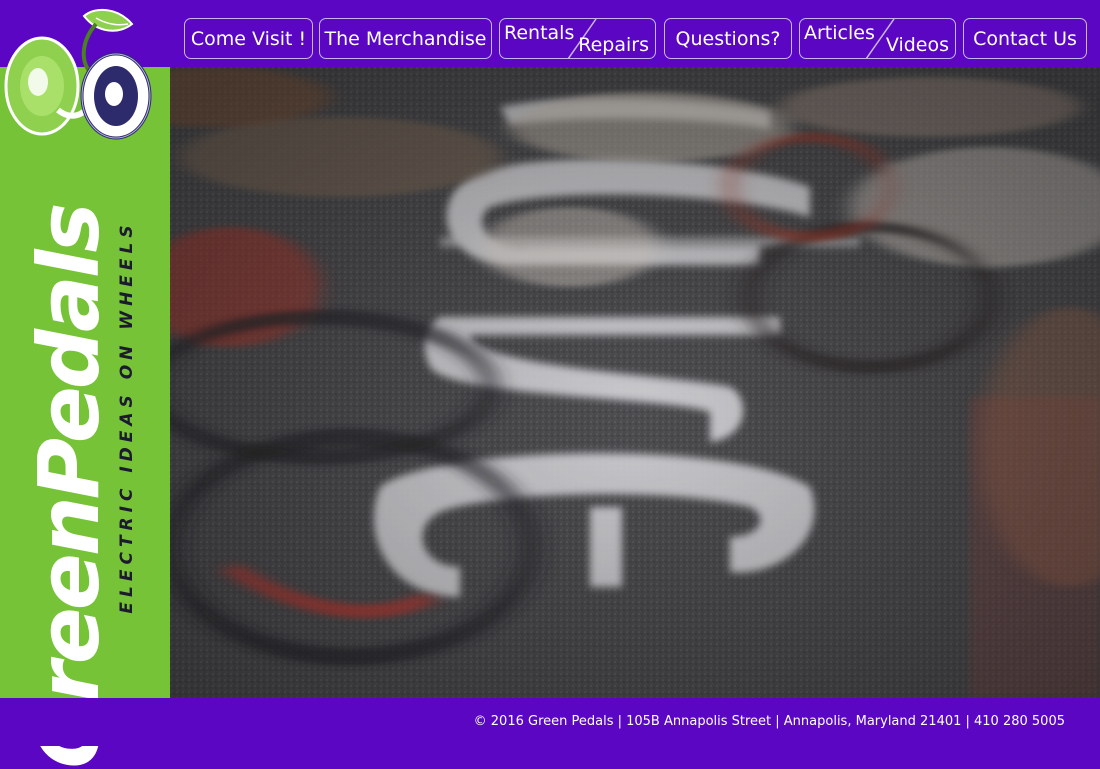 The width and height of the screenshot is (1100, 769). I want to click on nav-rentals-repairs-button: Rentals Repairs, so click(577, 38).